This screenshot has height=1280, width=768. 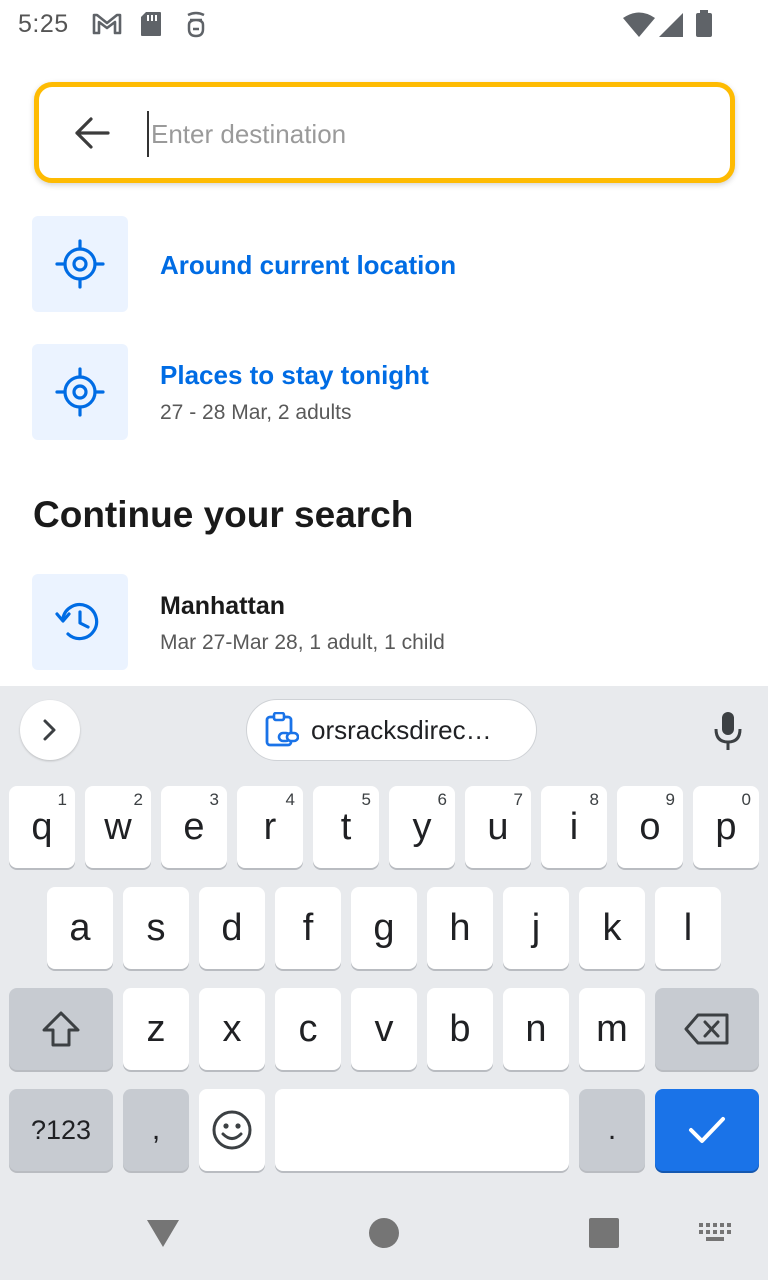 I want to click on key-o: o9, so click(x=650, y=827).